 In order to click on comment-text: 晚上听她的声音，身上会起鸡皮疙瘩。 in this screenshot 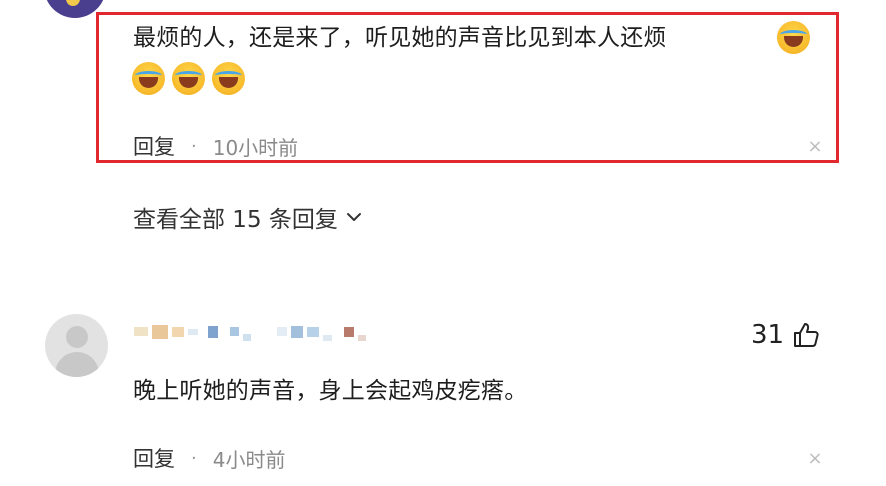, I will do `click(330, 391)`.